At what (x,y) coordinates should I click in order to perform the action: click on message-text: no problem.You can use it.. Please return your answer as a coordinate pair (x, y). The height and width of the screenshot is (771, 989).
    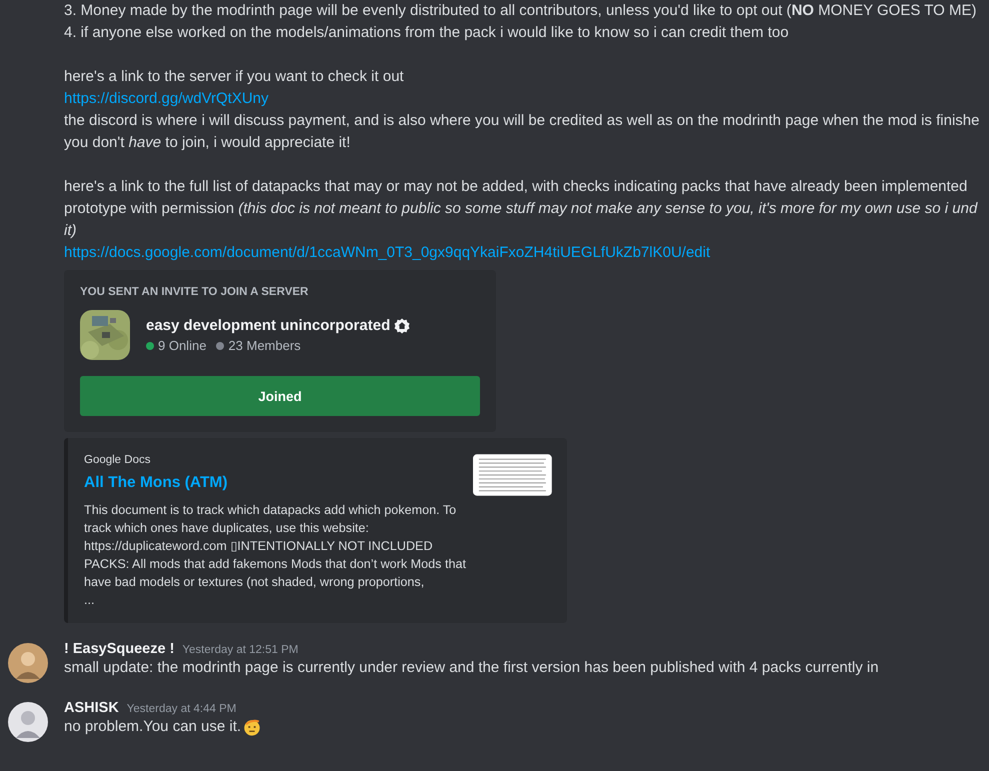
    Looking at the image, I should click on (153, 727).